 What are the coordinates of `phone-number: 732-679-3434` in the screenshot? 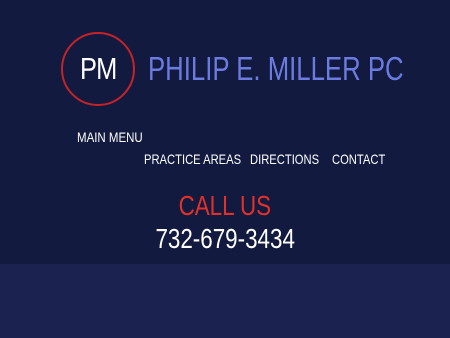 It's located at (225, 239).